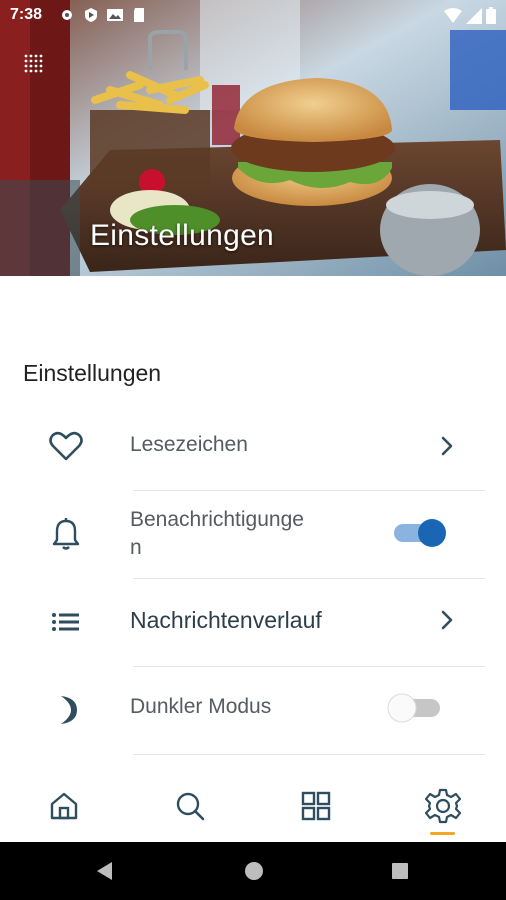  I want to click on active-tab-indicator, so click(442, 833).